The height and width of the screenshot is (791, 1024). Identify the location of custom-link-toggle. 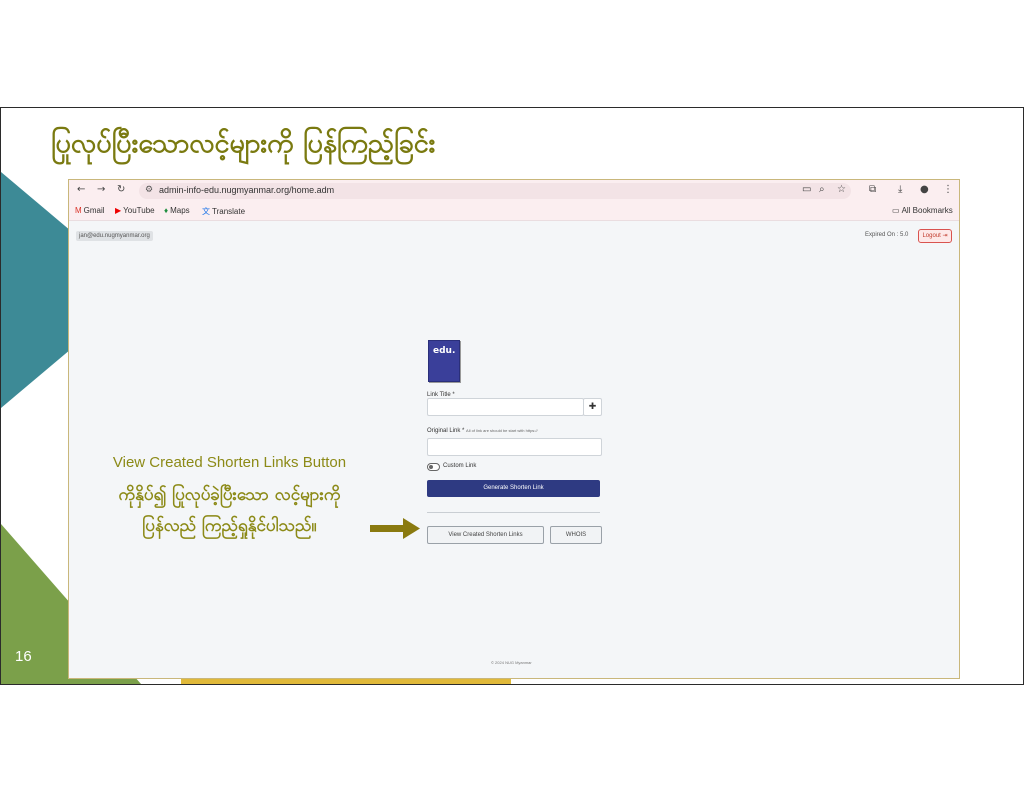
(433, 467).